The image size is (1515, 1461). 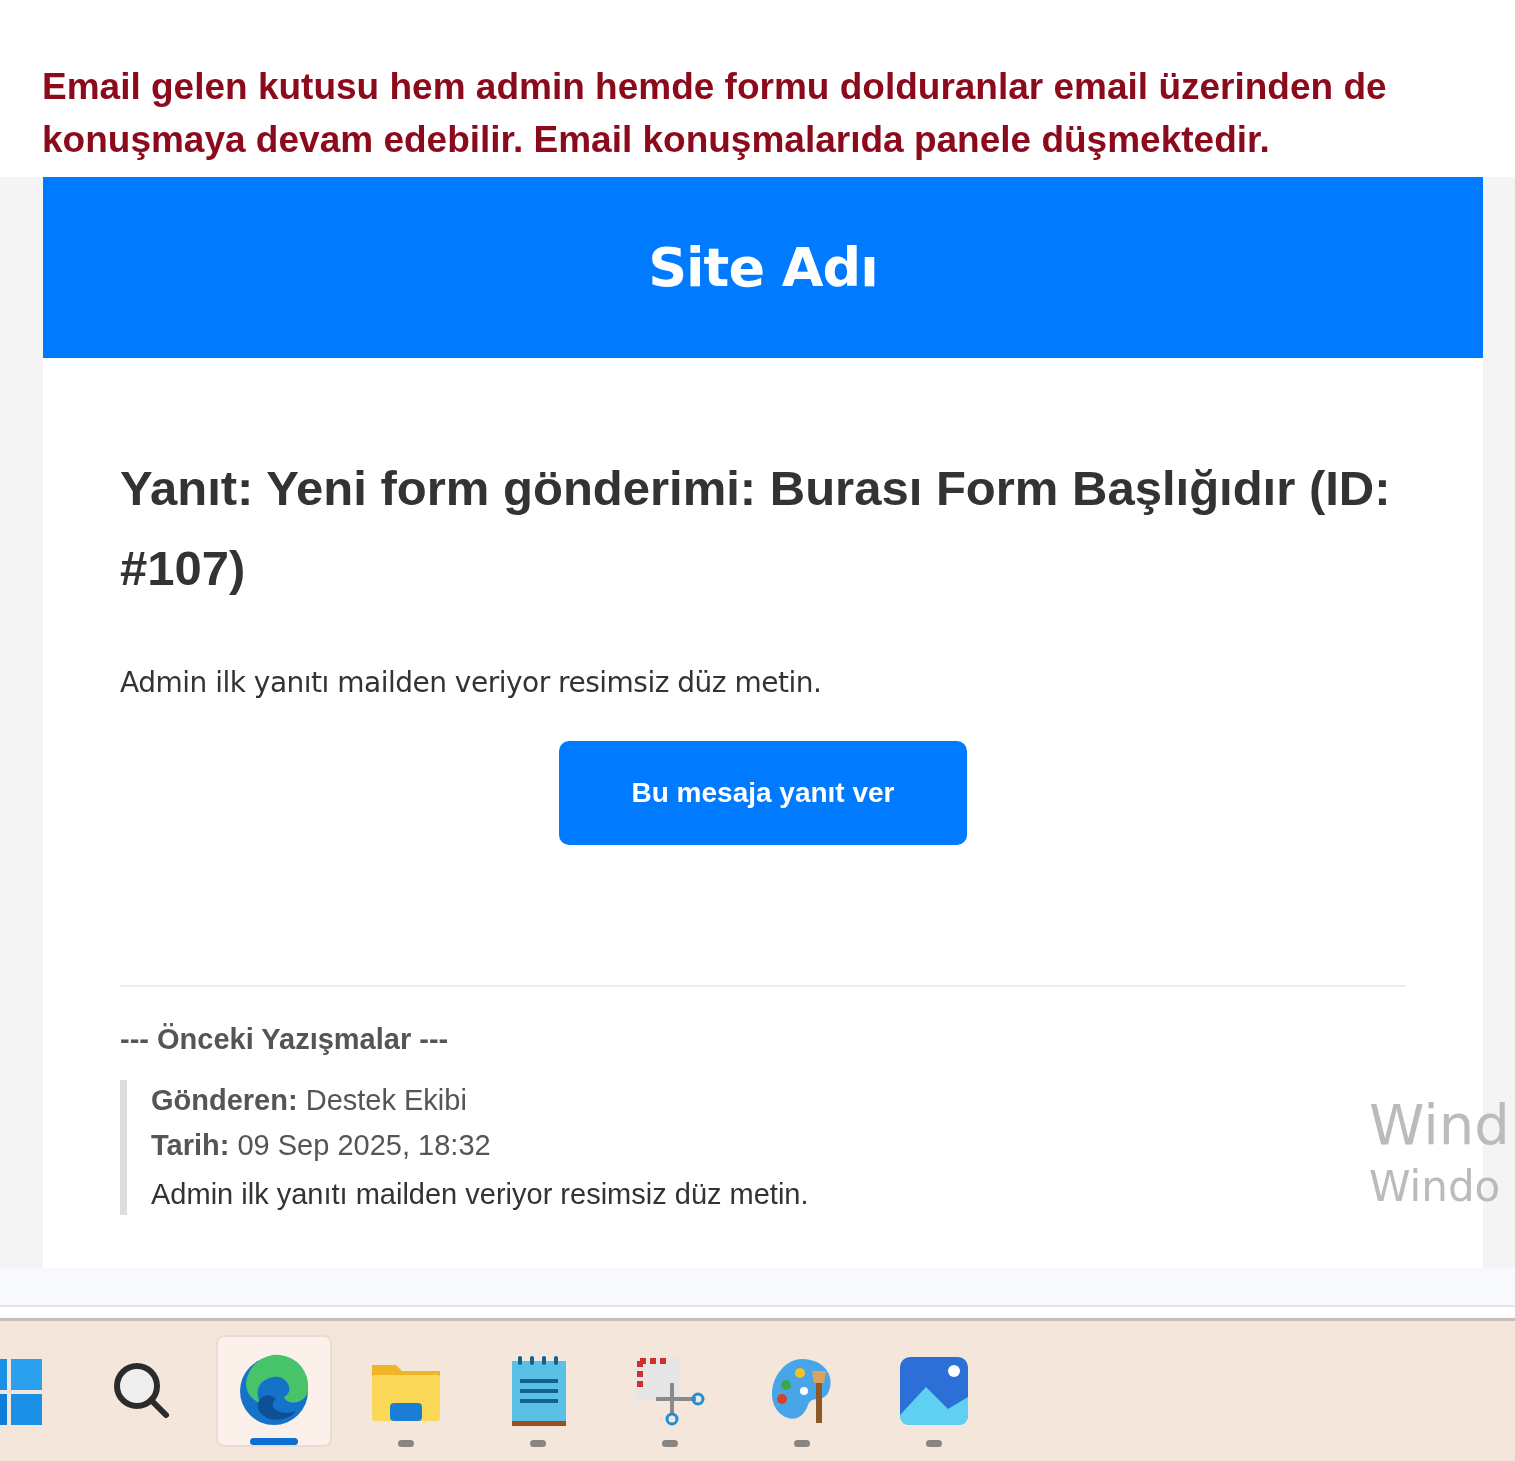 What do you see at coordinates (1435, 1187) in the screenshot?
I see `activation-notice: Windo` at bounding box center [1435, 1187].